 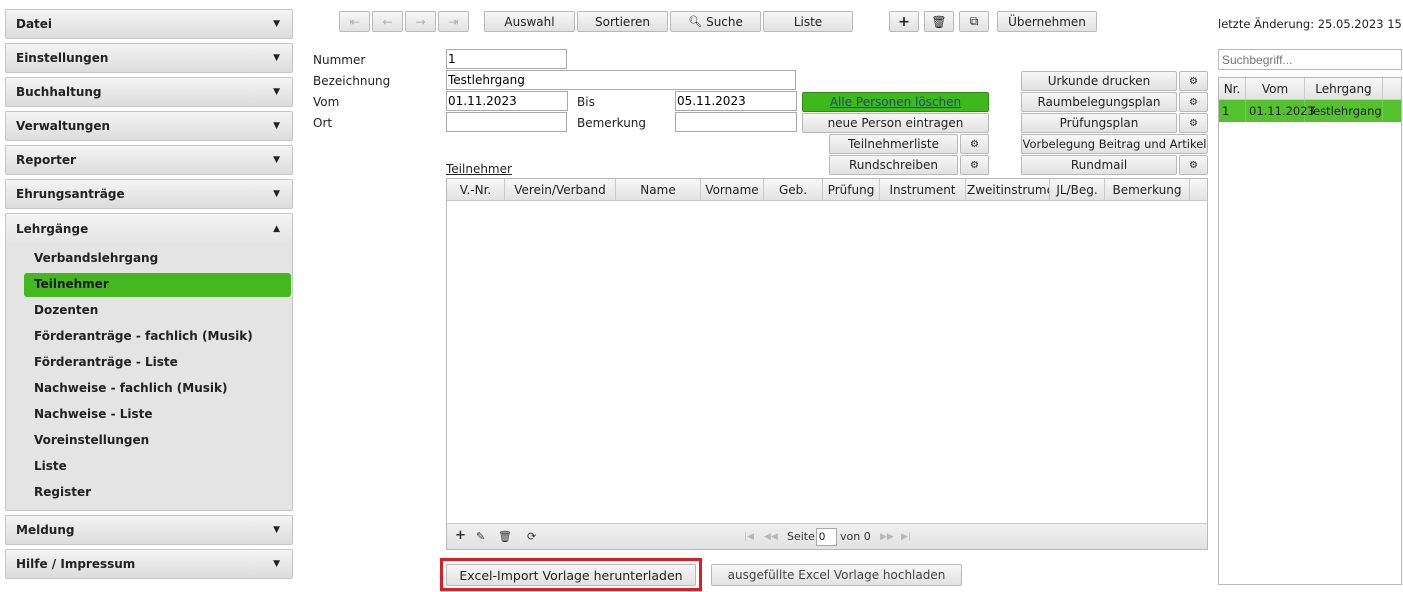 I want to click on rundschreiben-button: Rundschreiben, so click(x=893, y=165).